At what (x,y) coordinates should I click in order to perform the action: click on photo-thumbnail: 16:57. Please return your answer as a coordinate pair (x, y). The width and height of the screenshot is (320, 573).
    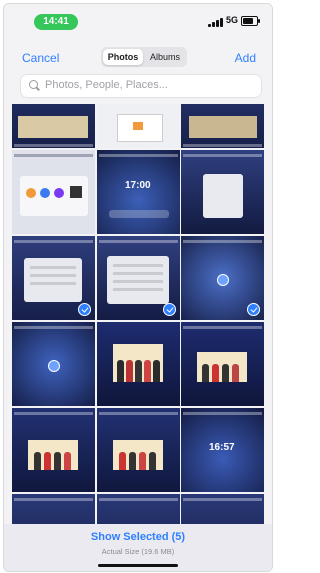
    Looking at the image, I should click on (222, 450).